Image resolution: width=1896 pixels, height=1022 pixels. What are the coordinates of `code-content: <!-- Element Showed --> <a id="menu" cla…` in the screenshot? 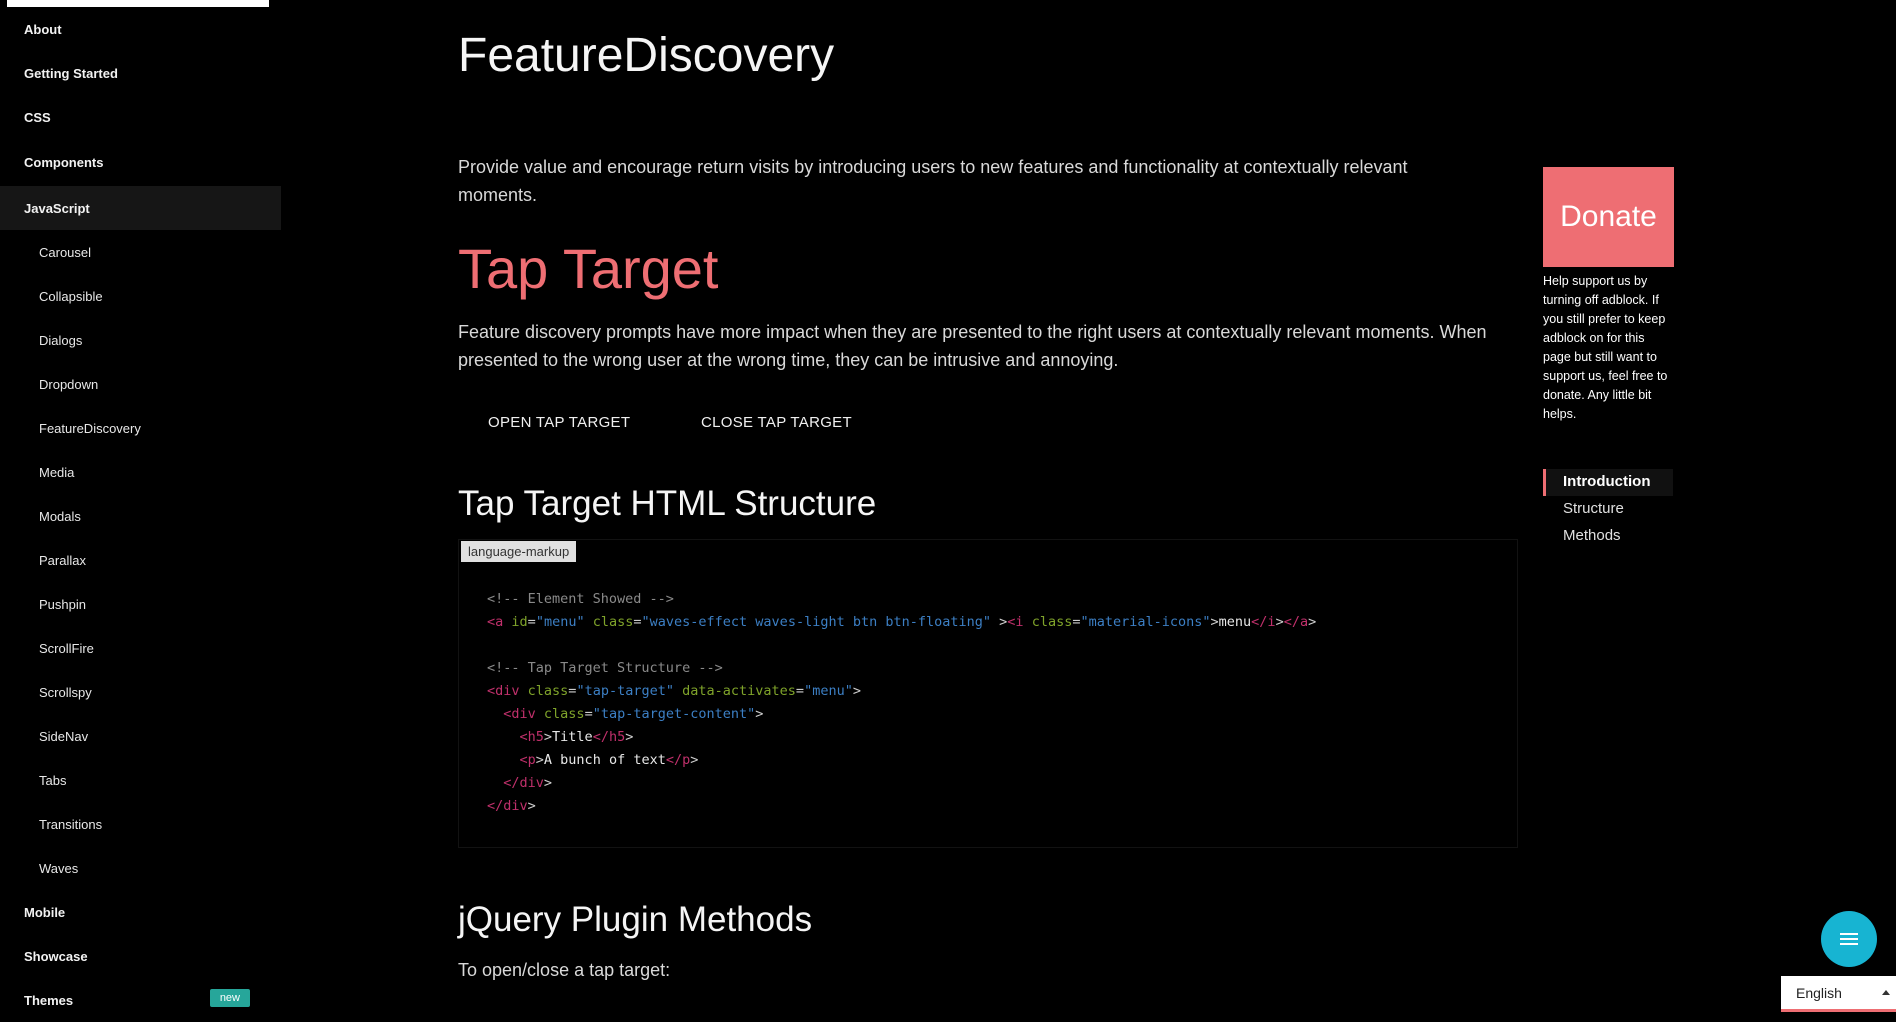 It's located at (902, 702).